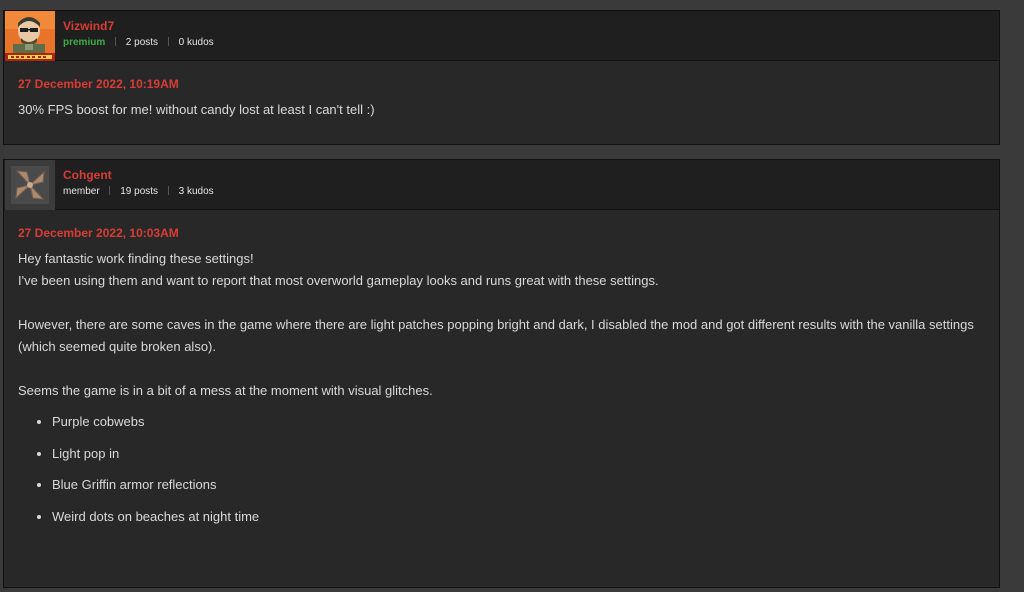 This screenshot has height=592, width=1024. I want to click on post-count: 2 posts, so click(142, 42).